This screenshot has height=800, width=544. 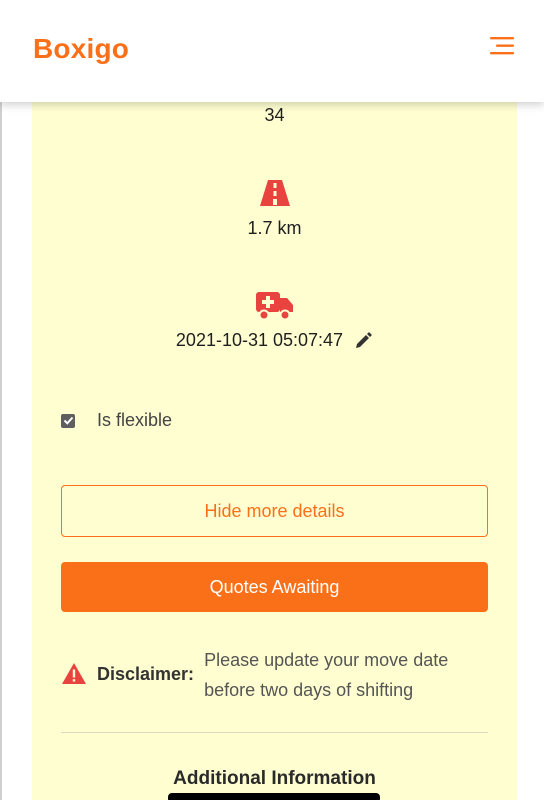 I want to click on count-value: 34, so click(x=274, y=115).